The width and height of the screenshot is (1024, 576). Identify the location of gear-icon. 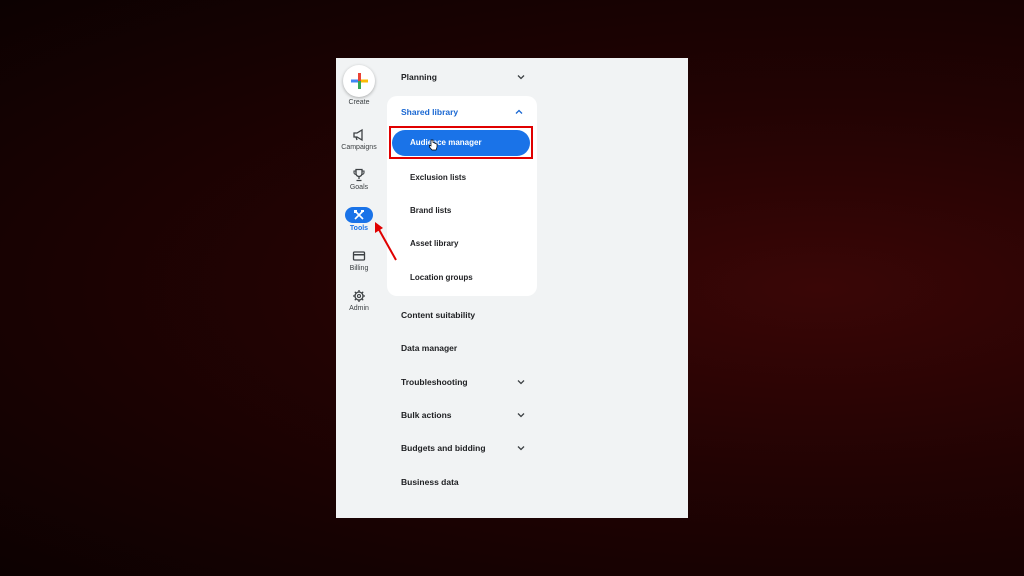
(359, 296).